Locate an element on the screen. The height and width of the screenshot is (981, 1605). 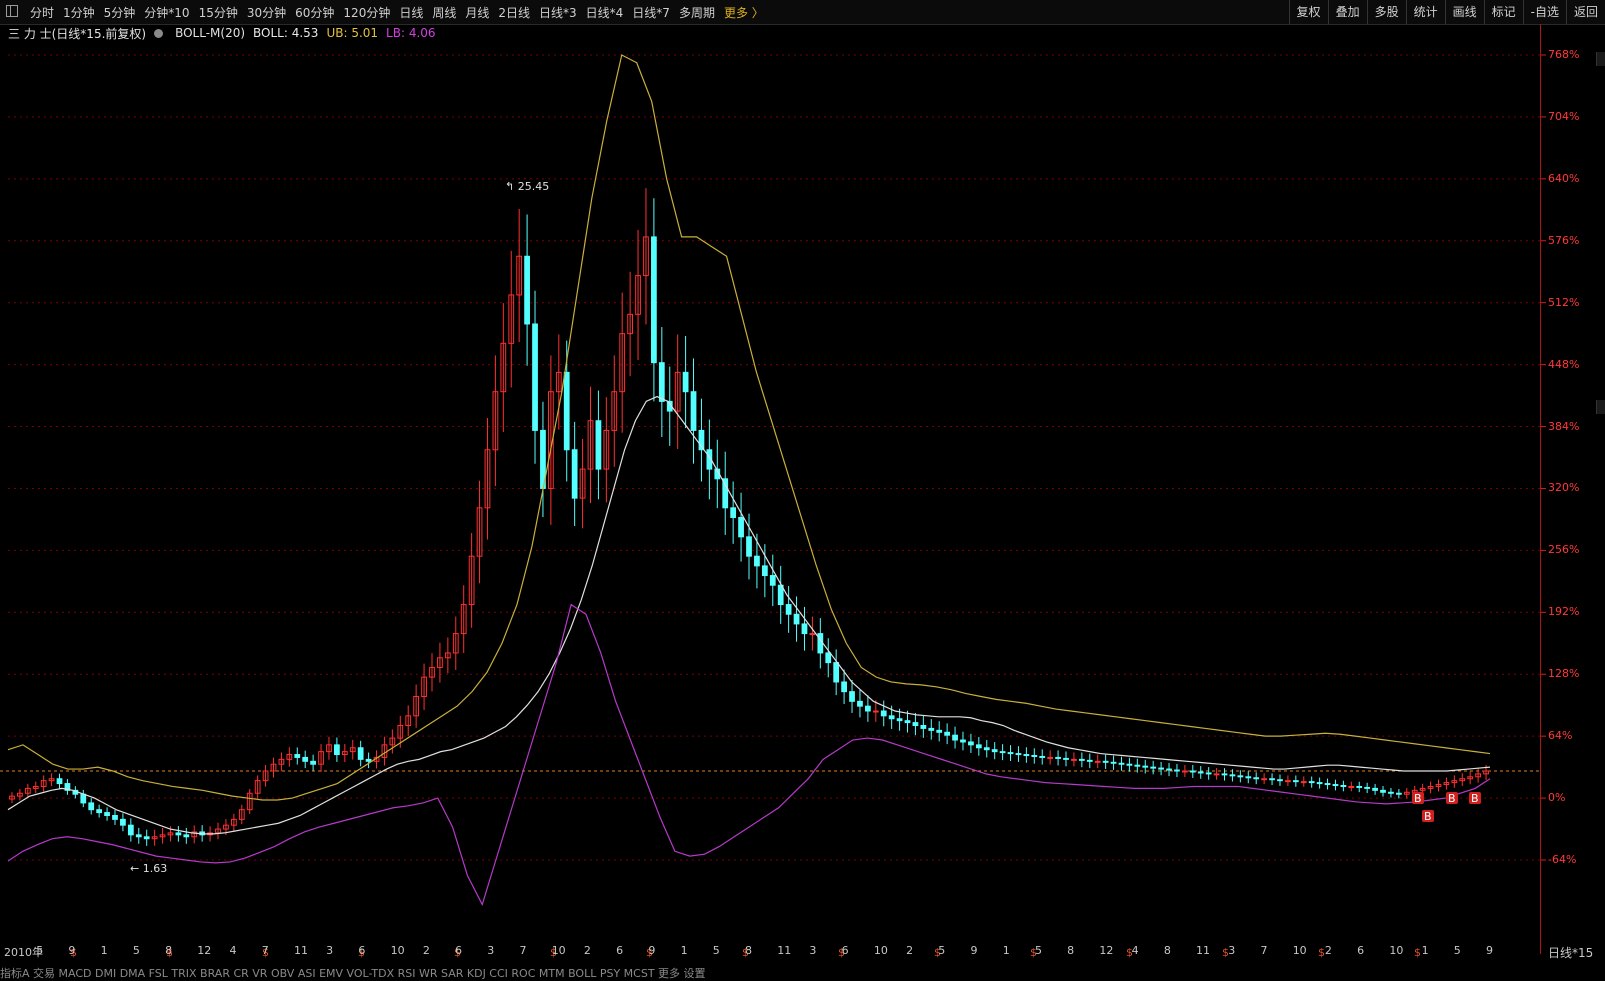
time-label: 10 is located at coordinates (1299, 950).